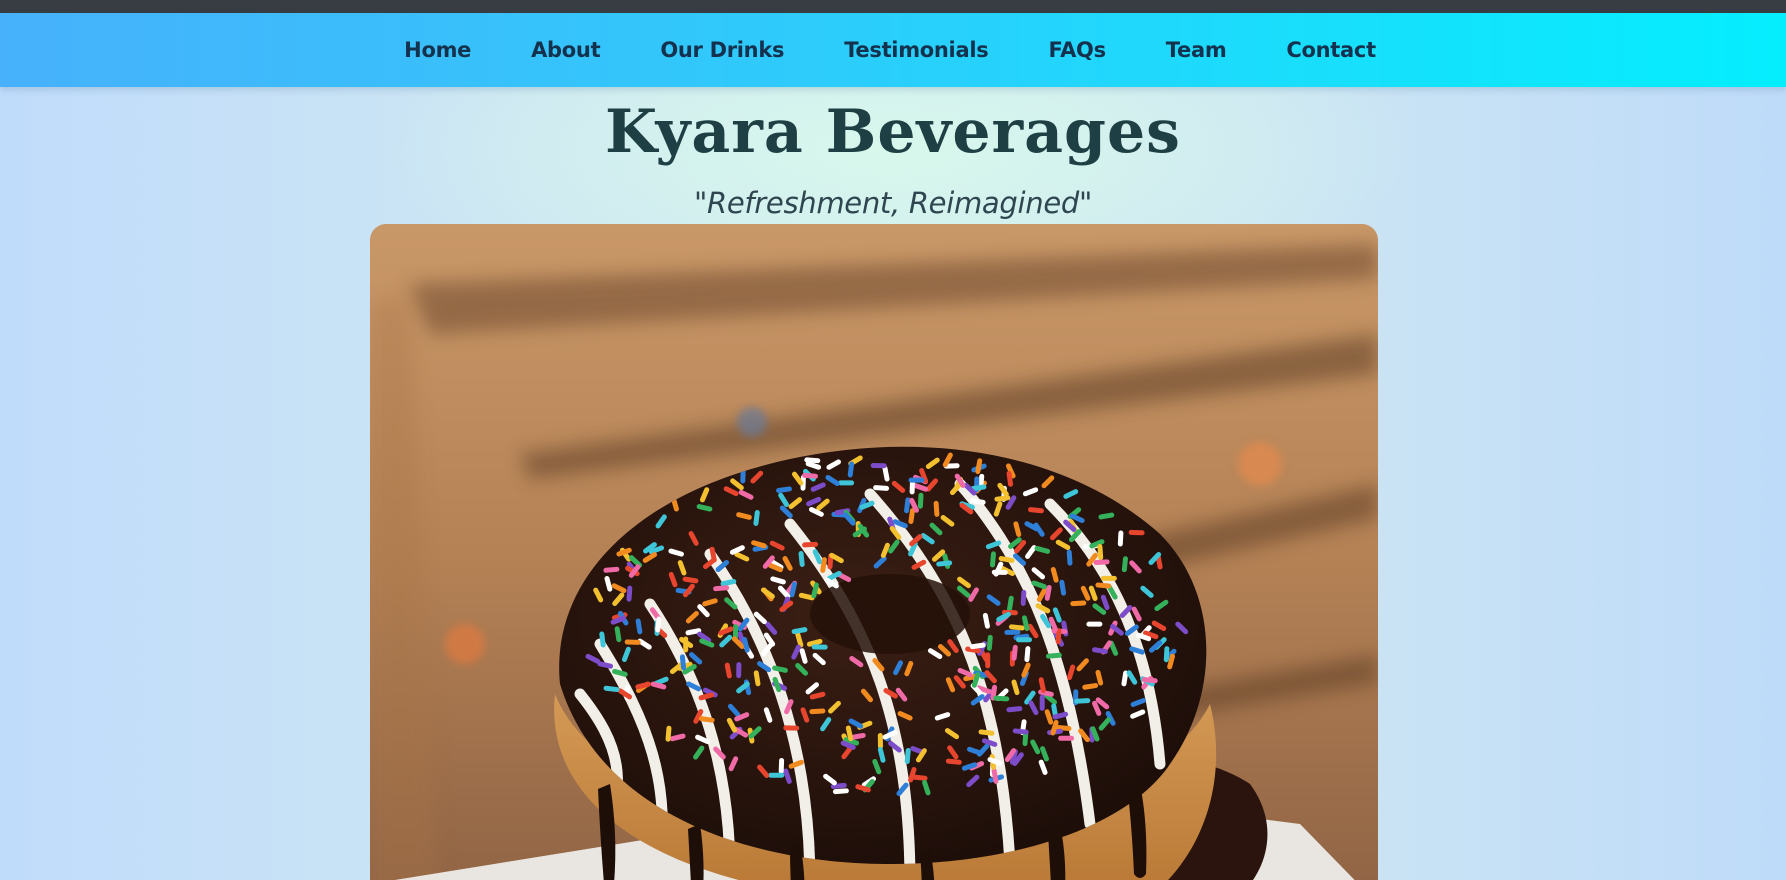 The height and width of the screenshot is (880, 1786). Describe the element at coordinates (893, 132) in the screenshot. I see `page-title: Kyara Beverages` at that location.